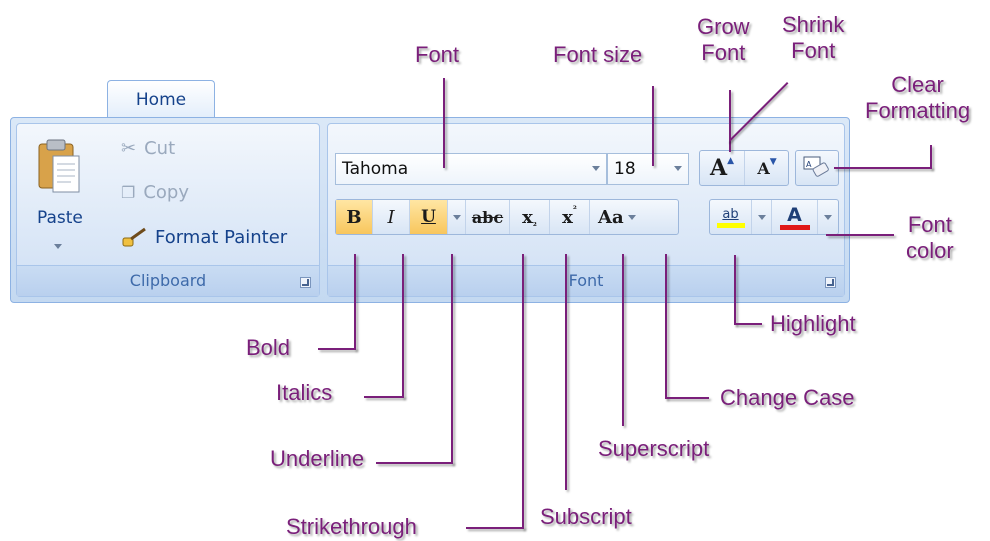 The height and width of the screenshot is (541, 990). I want to click on leader-font-color, so click(860, 235).